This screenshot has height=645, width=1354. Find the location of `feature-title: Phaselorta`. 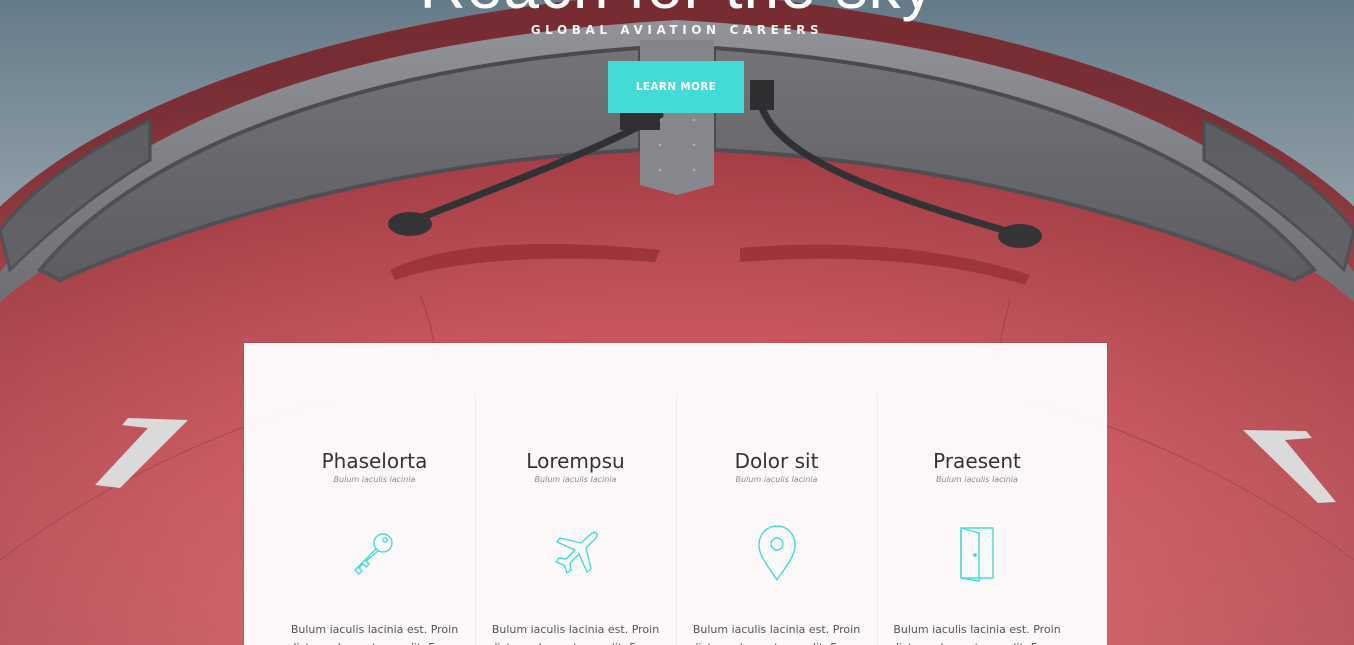

feature-title: Phaselorta is located at coordinates (374, 461).